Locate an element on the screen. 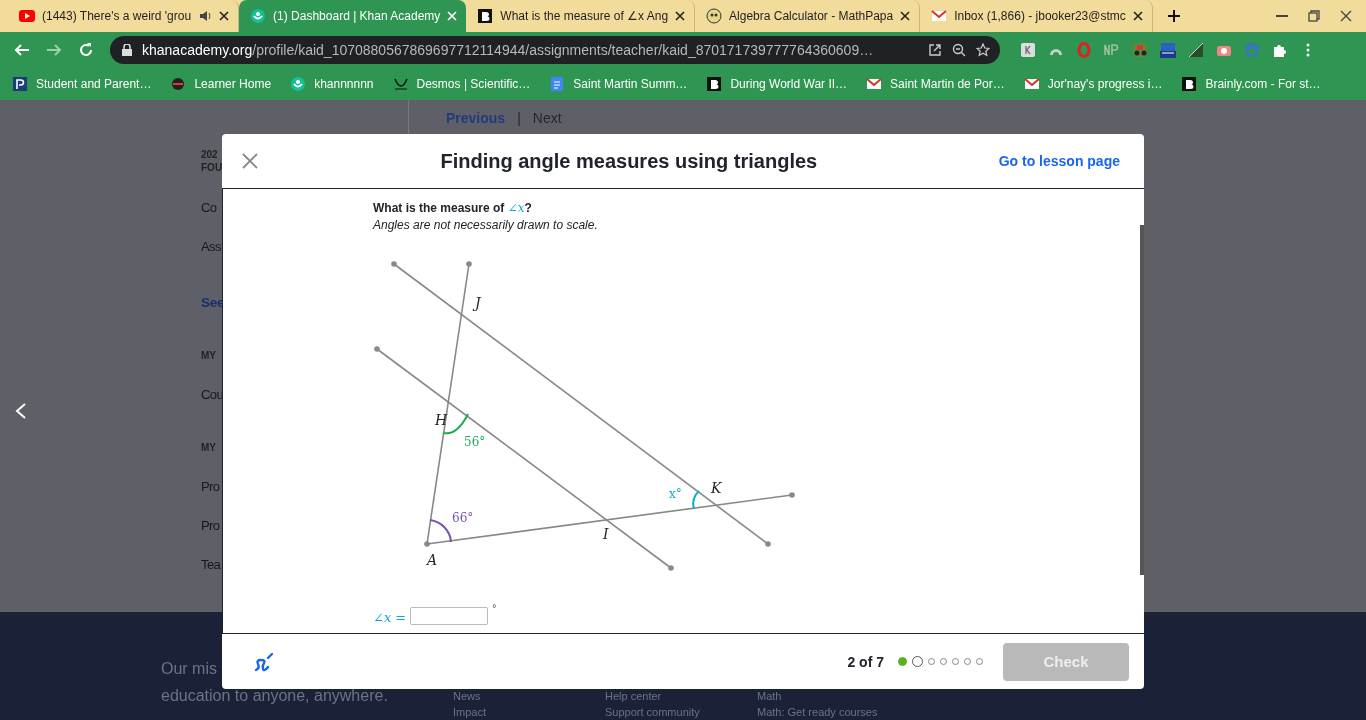 The height and width of the screenshot is (720, 1366). browser-tab: (1443) There's a weird 'grou is located at coordinates (124, 16).